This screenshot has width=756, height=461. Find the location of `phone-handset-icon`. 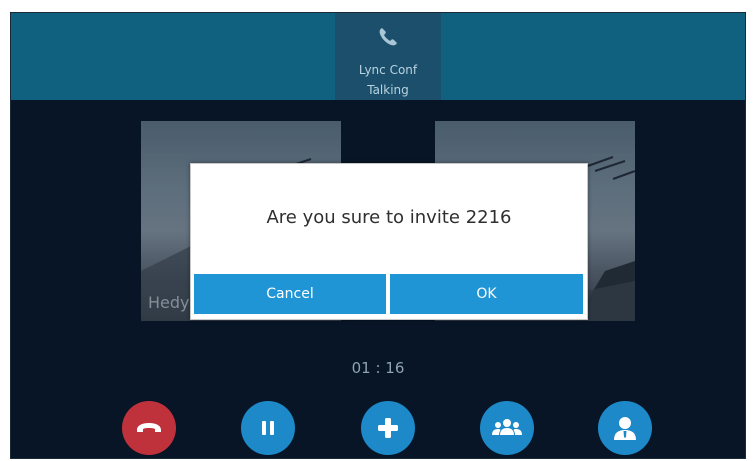

phone-handset-icon is located at coordinates (388, 37).